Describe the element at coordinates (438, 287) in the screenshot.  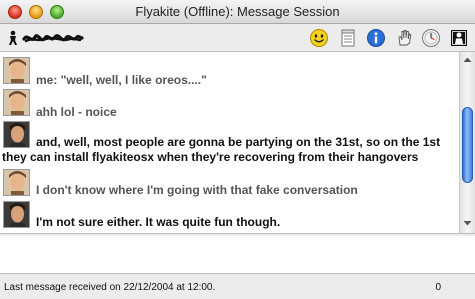
I see `character-count: 0` at that location.